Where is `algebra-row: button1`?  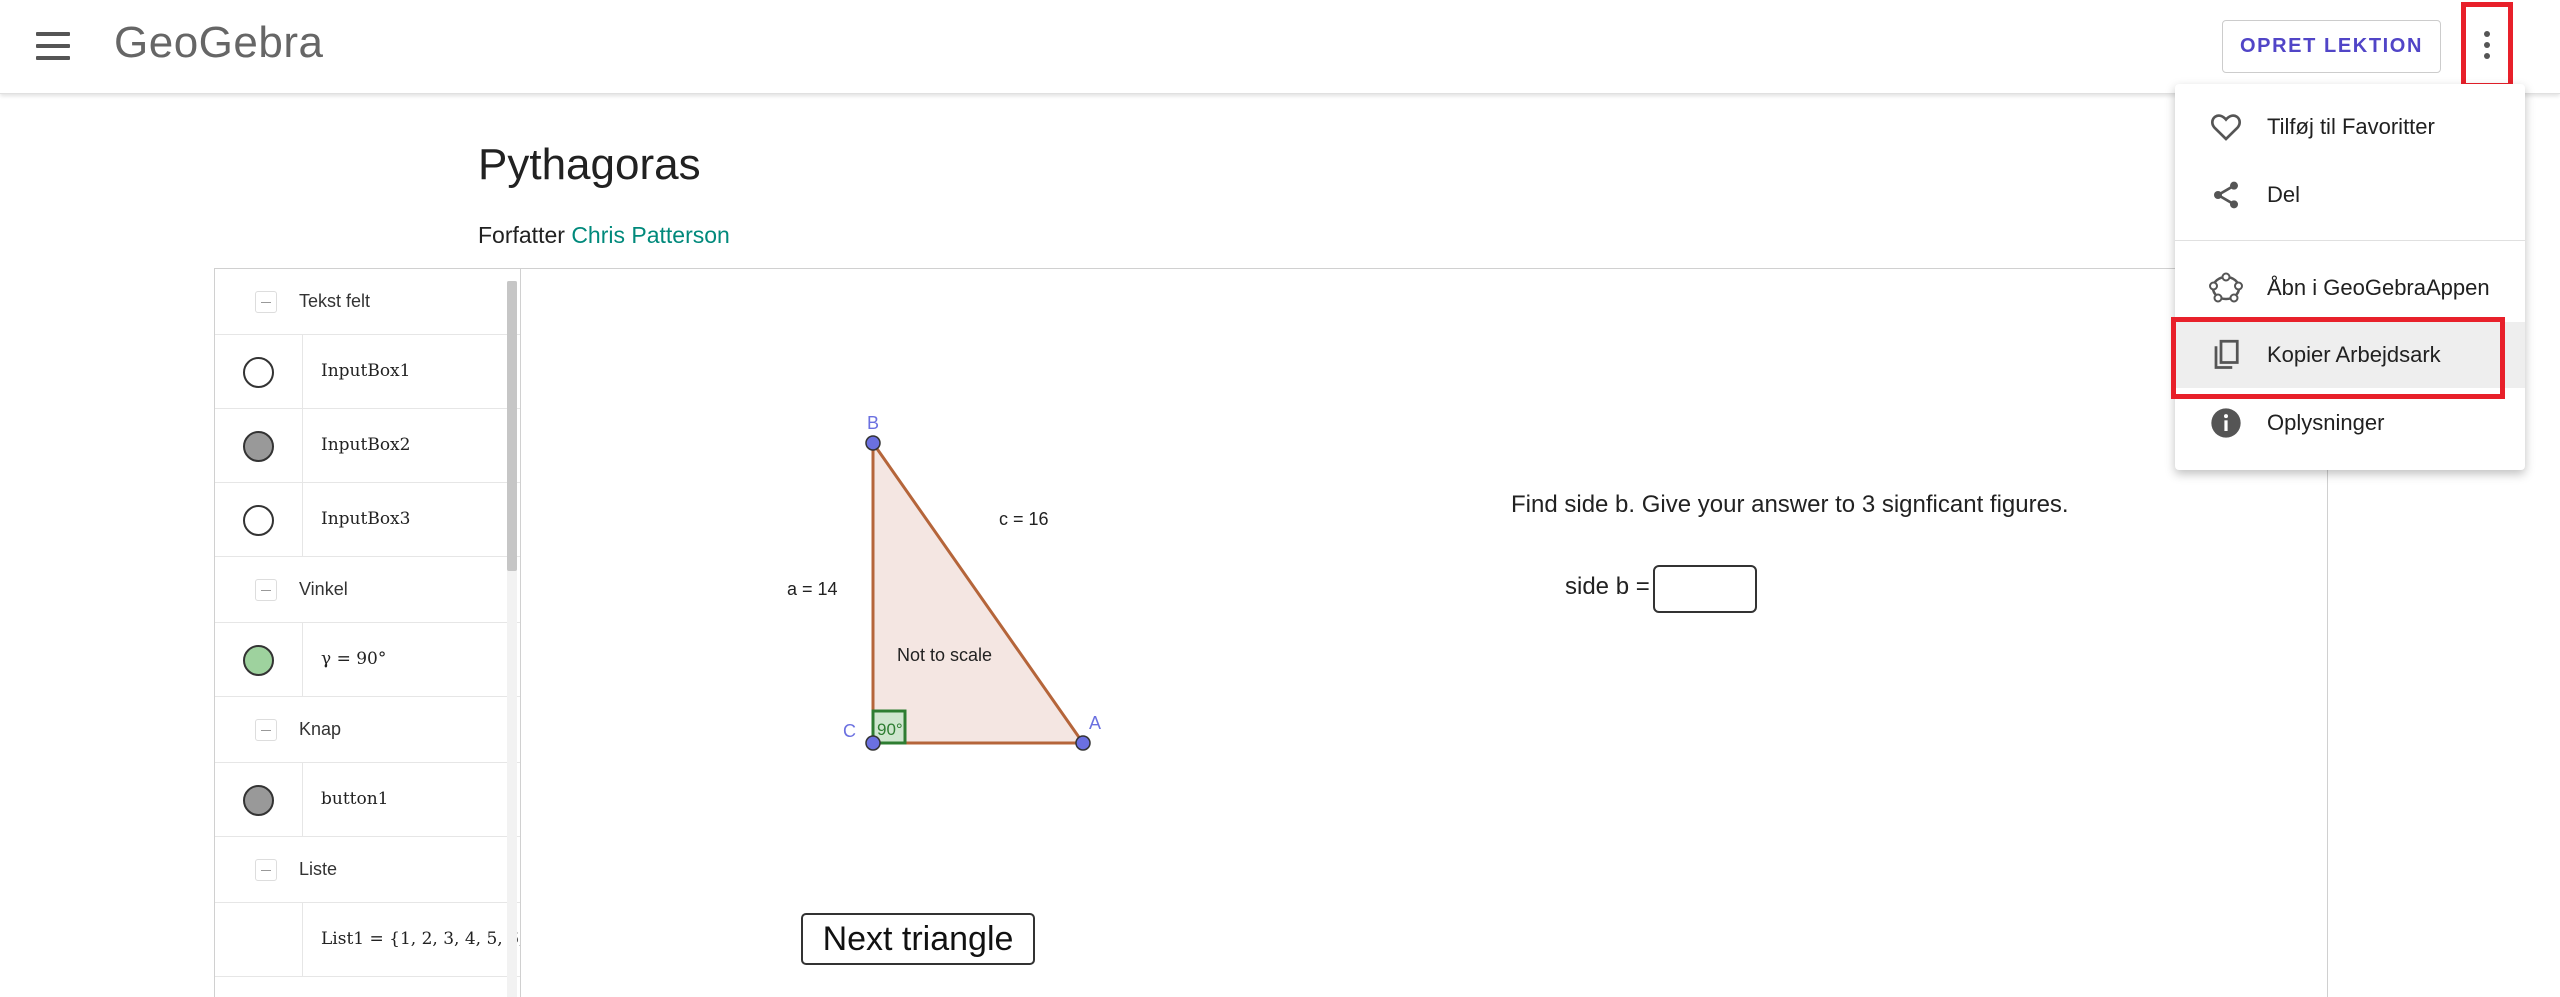 algebra-row: button1 is located at coordinates (367, 800).